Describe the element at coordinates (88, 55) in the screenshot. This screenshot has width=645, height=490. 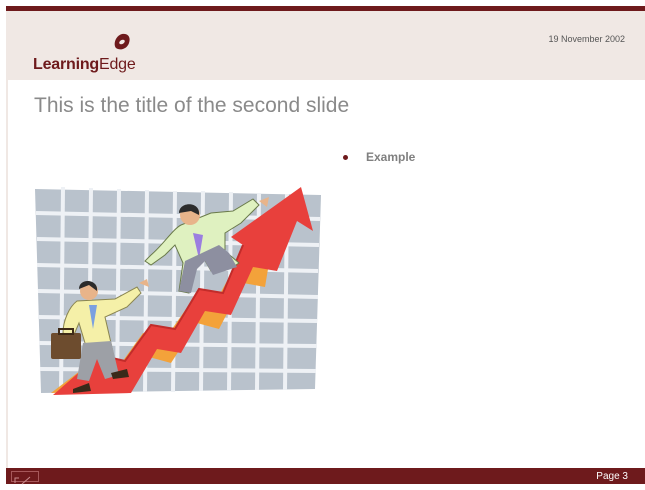
I see `learningedge-logo: LearningEdge` at that location.